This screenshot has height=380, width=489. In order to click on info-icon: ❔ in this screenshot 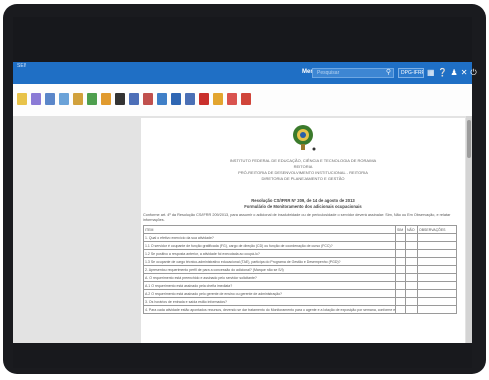, I will do `click(443, 73)`.